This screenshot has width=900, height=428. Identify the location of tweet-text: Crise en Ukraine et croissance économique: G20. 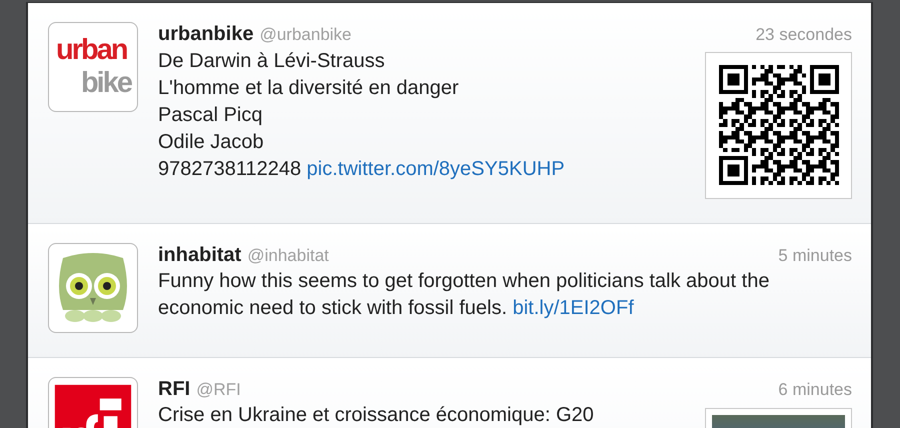
(376, 415).